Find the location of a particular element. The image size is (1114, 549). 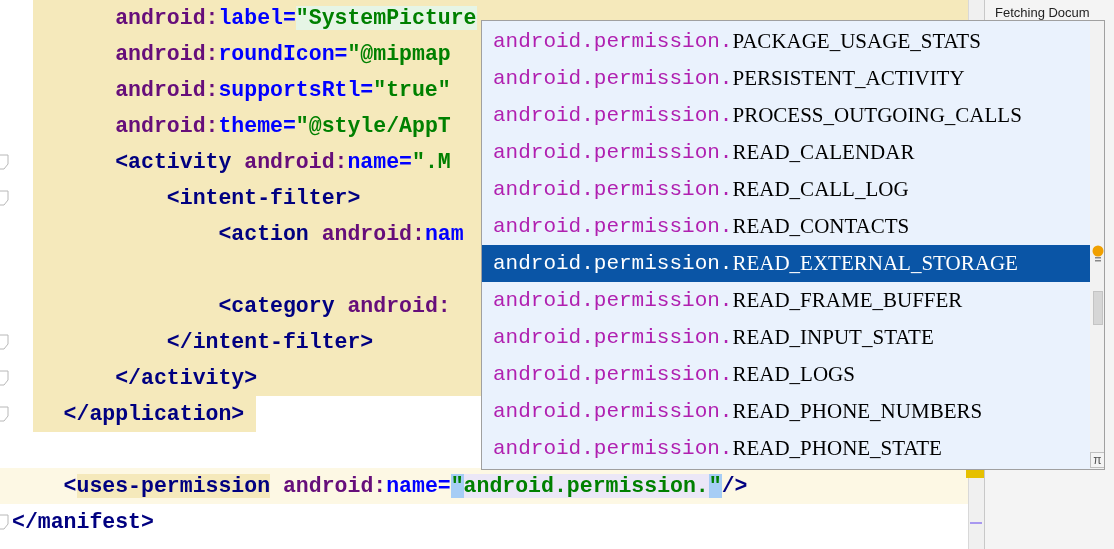

completion-item: android.permission.READ_PHONE_NUMBERS is located at coordinates (786, 411).